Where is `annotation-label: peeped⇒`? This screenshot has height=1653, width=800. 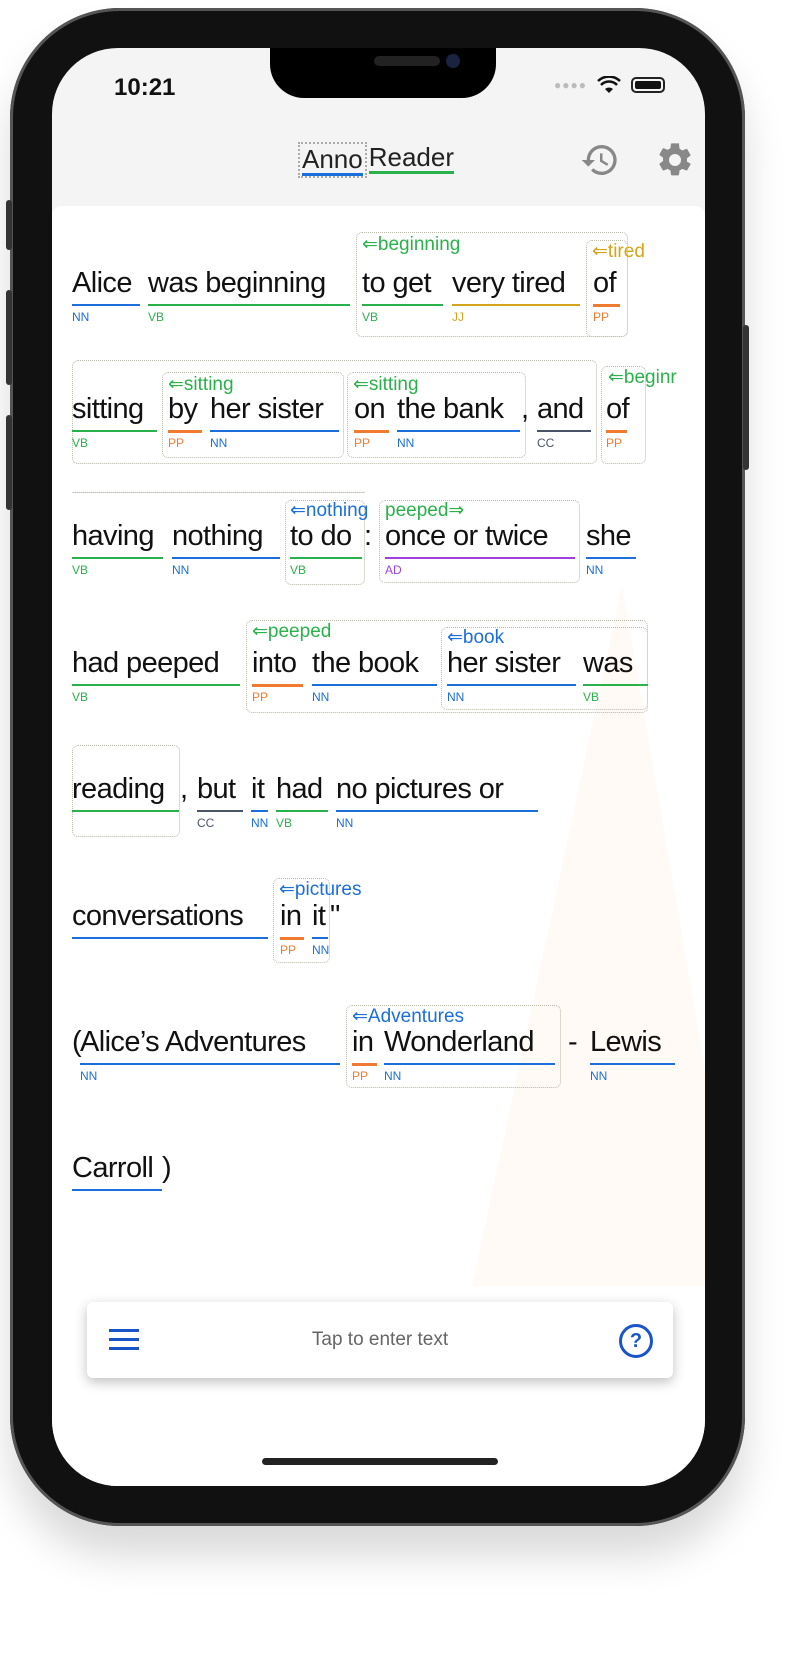
annotation-label: peeped⇒ is located at coordinates (425, 510).